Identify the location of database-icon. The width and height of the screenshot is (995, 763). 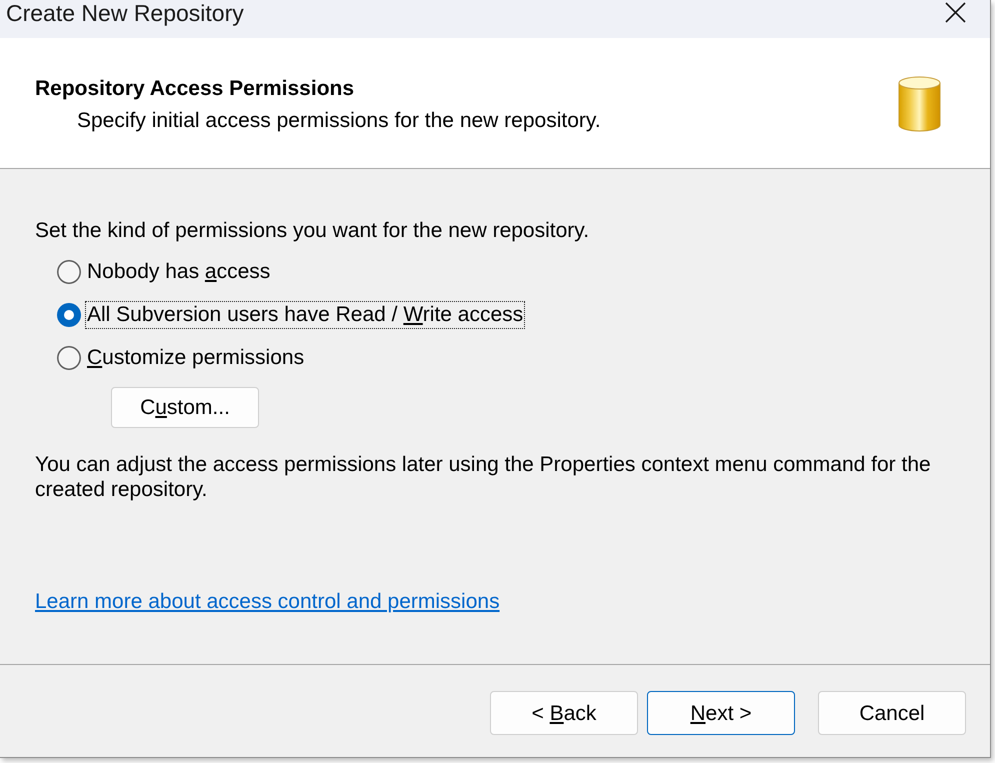
(919, 104).